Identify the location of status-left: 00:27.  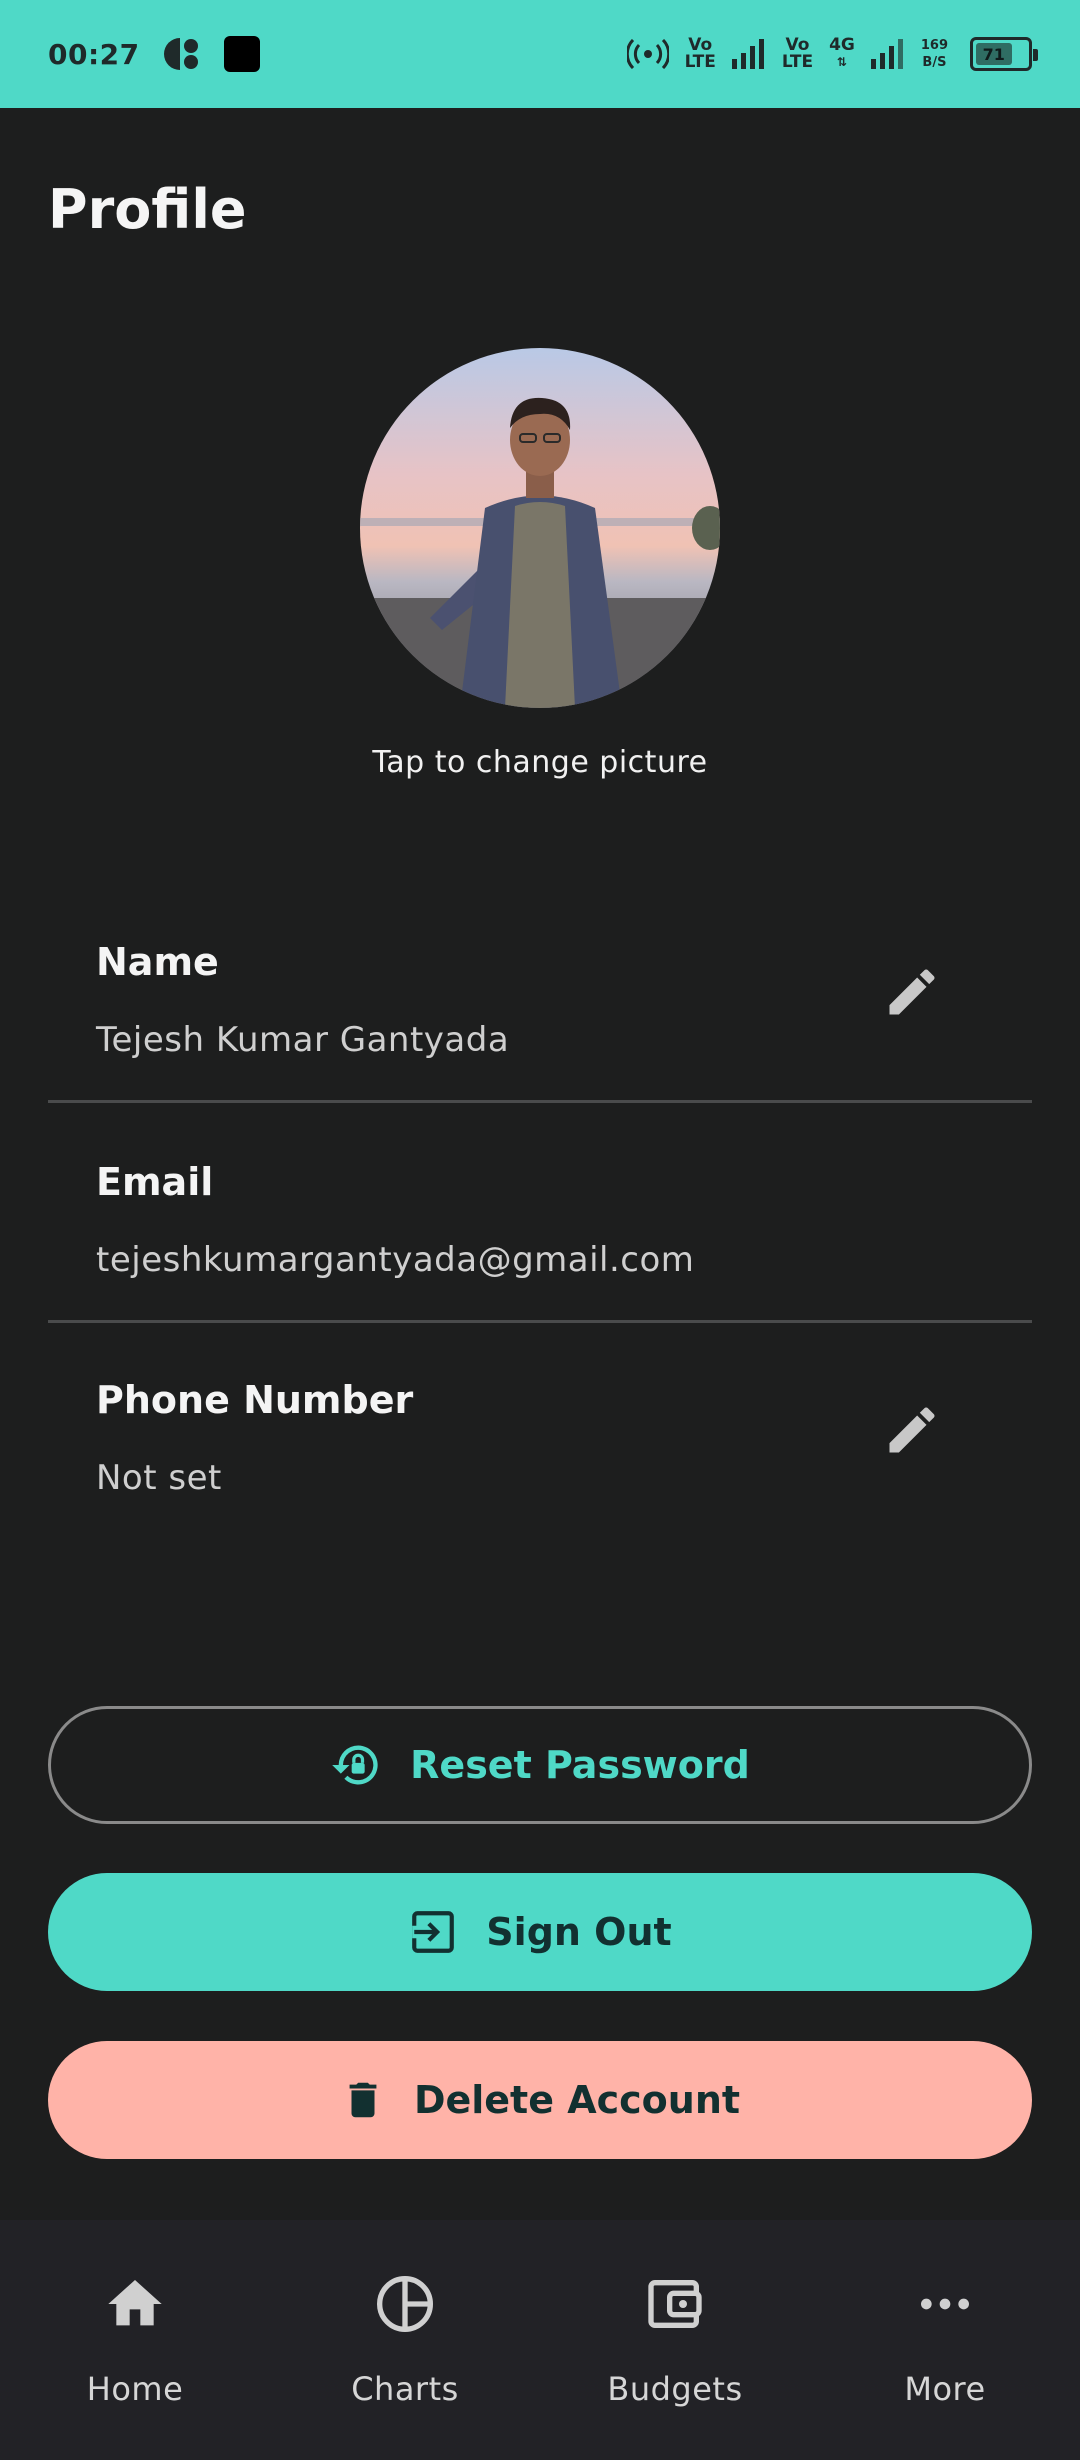
(154, 54).